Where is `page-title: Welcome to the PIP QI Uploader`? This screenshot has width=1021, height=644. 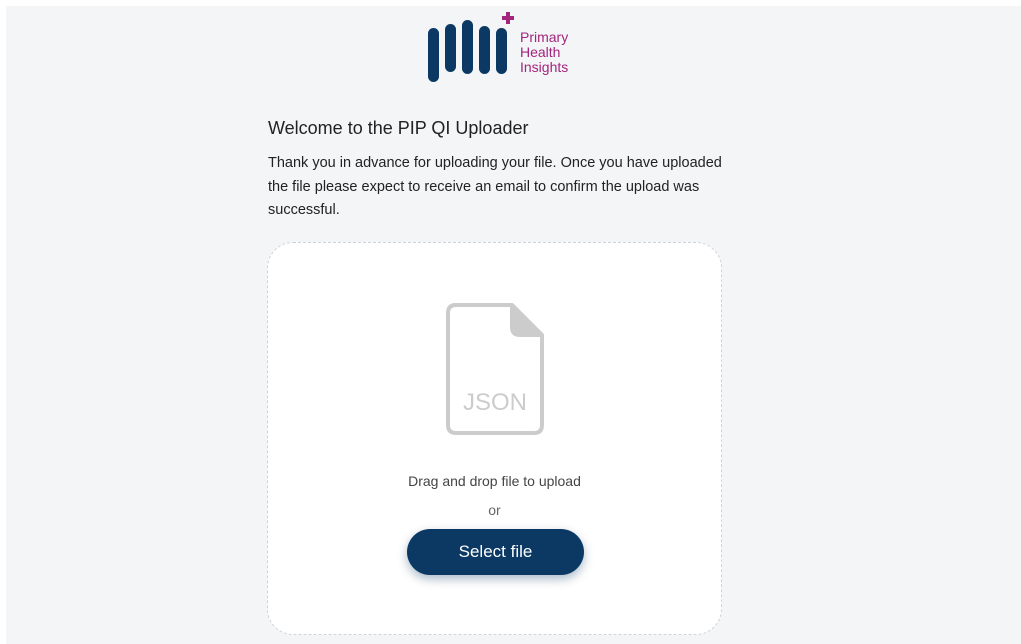
page-title: Welcome to the PIP QI Uploader is located at coordinates (398, 128).